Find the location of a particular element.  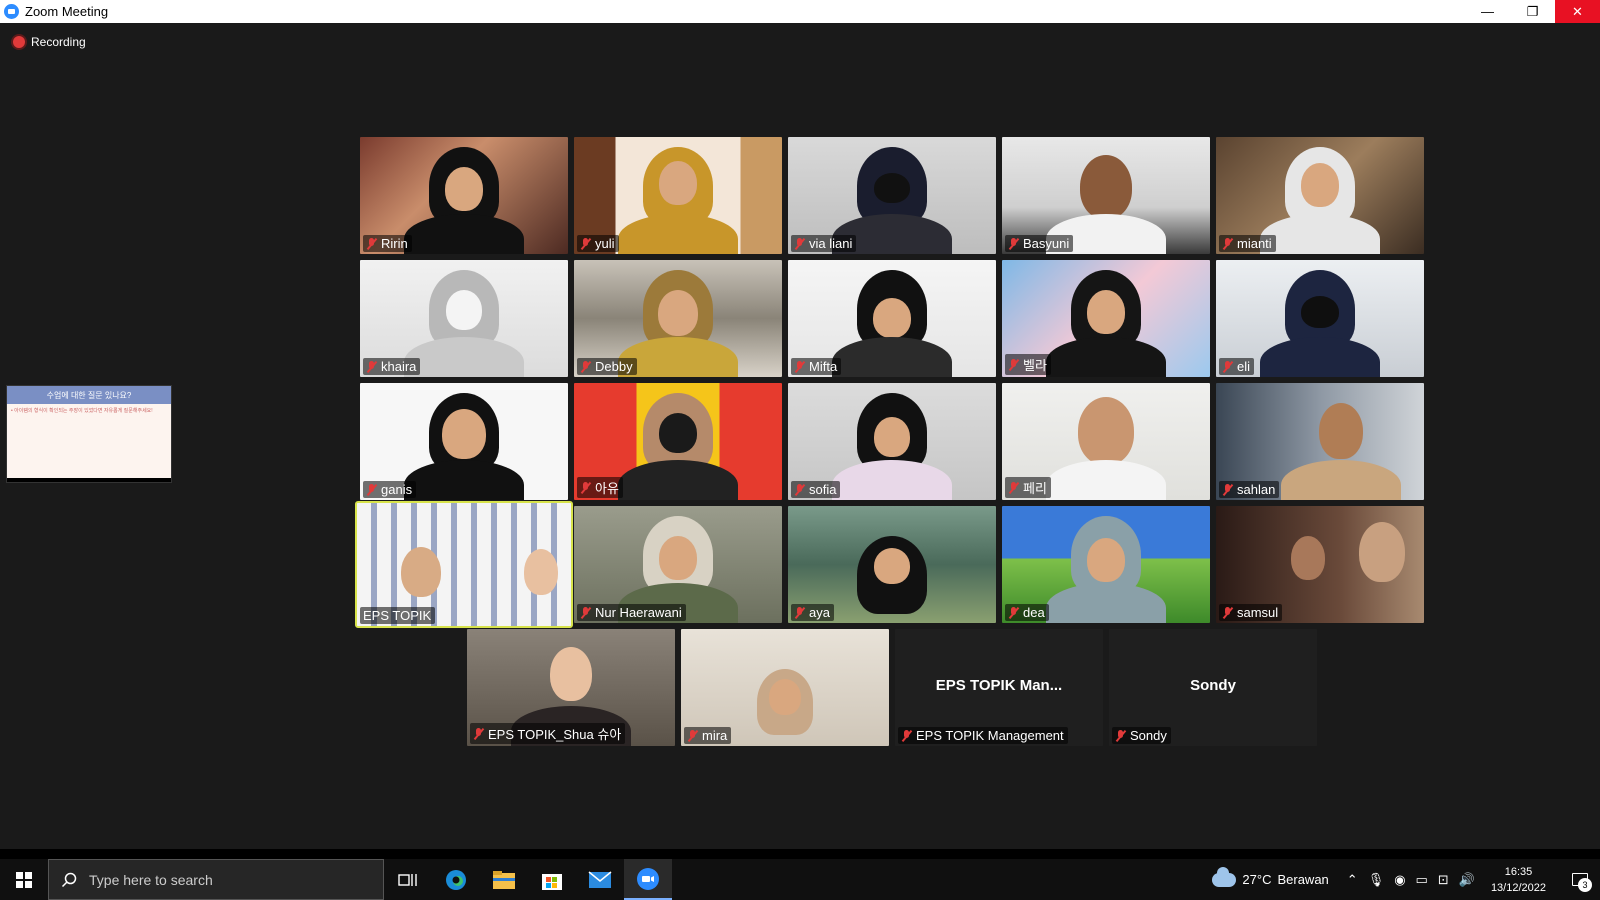

video-tile: Basyuni is located at coordinates (1106, 195).